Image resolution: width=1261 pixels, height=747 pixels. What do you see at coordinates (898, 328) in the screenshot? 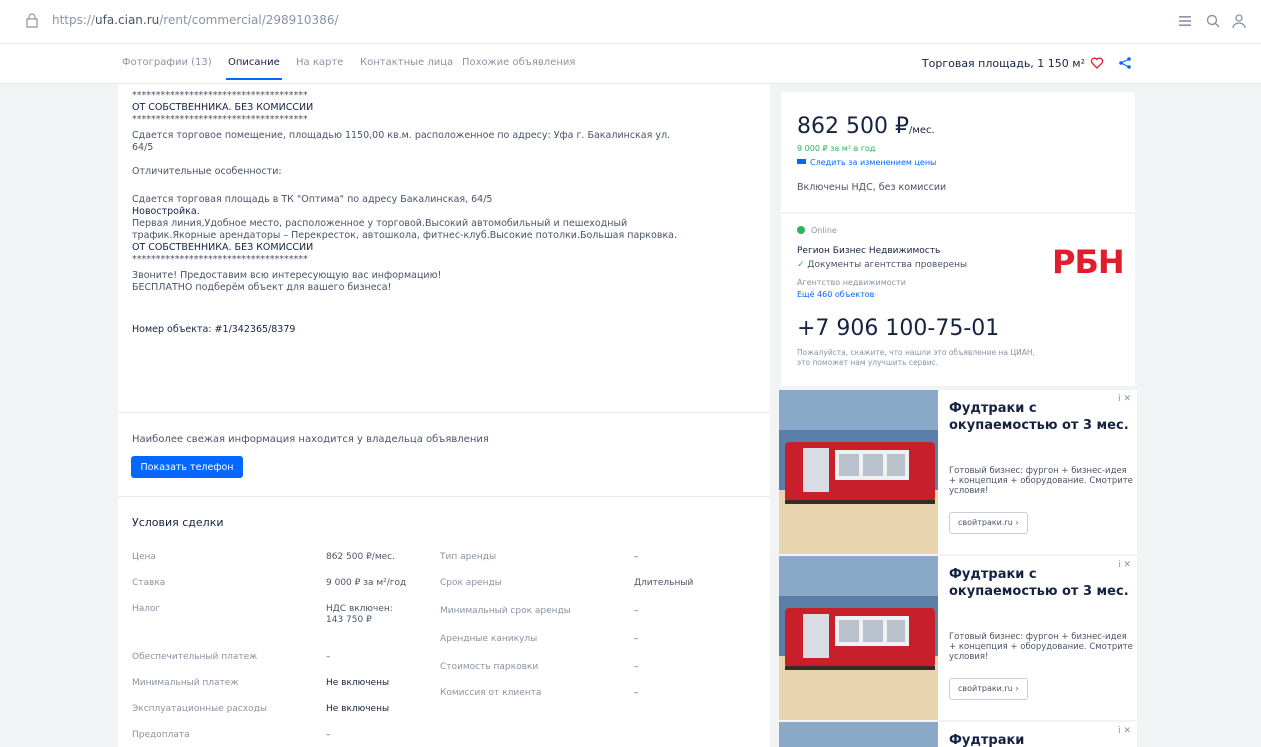
I see `phone-number: +7 906 100-75-01` at bounding box center [898, 328].